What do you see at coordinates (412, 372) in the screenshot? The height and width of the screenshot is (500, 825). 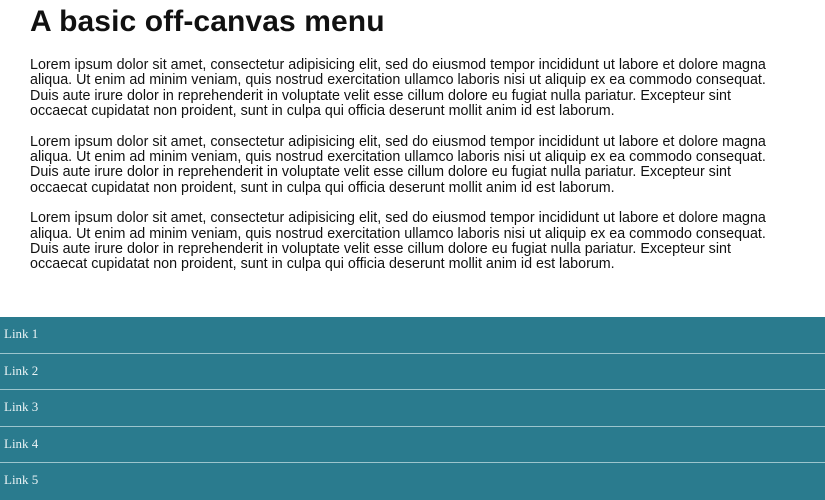 I see `menu-item-2: Link 2` at bounding box center [412, 372].